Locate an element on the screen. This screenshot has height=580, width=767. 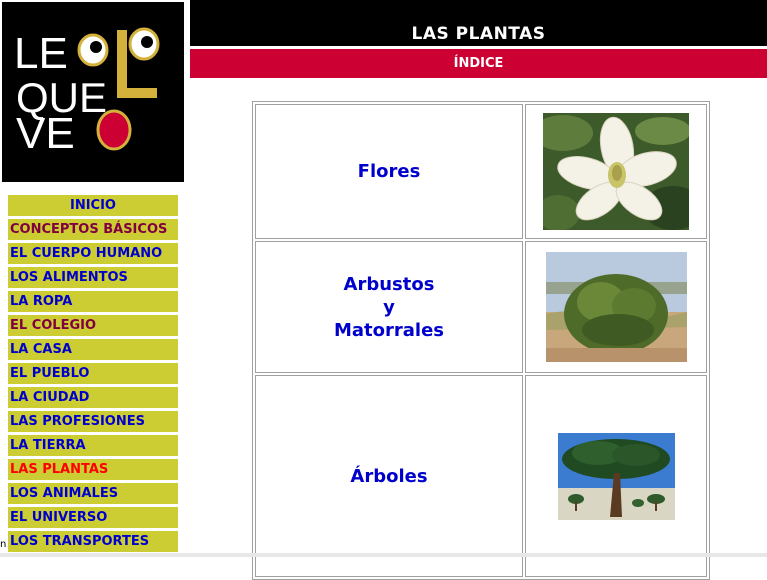
sidebar-item-casa: LA CASA is located at coordinates (93, 349).